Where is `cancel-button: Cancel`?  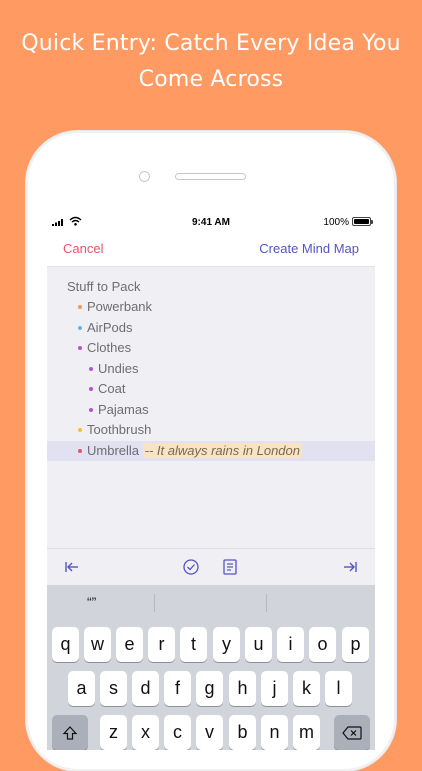
cancel-button: Cancel is located at coordinates (83, 248).